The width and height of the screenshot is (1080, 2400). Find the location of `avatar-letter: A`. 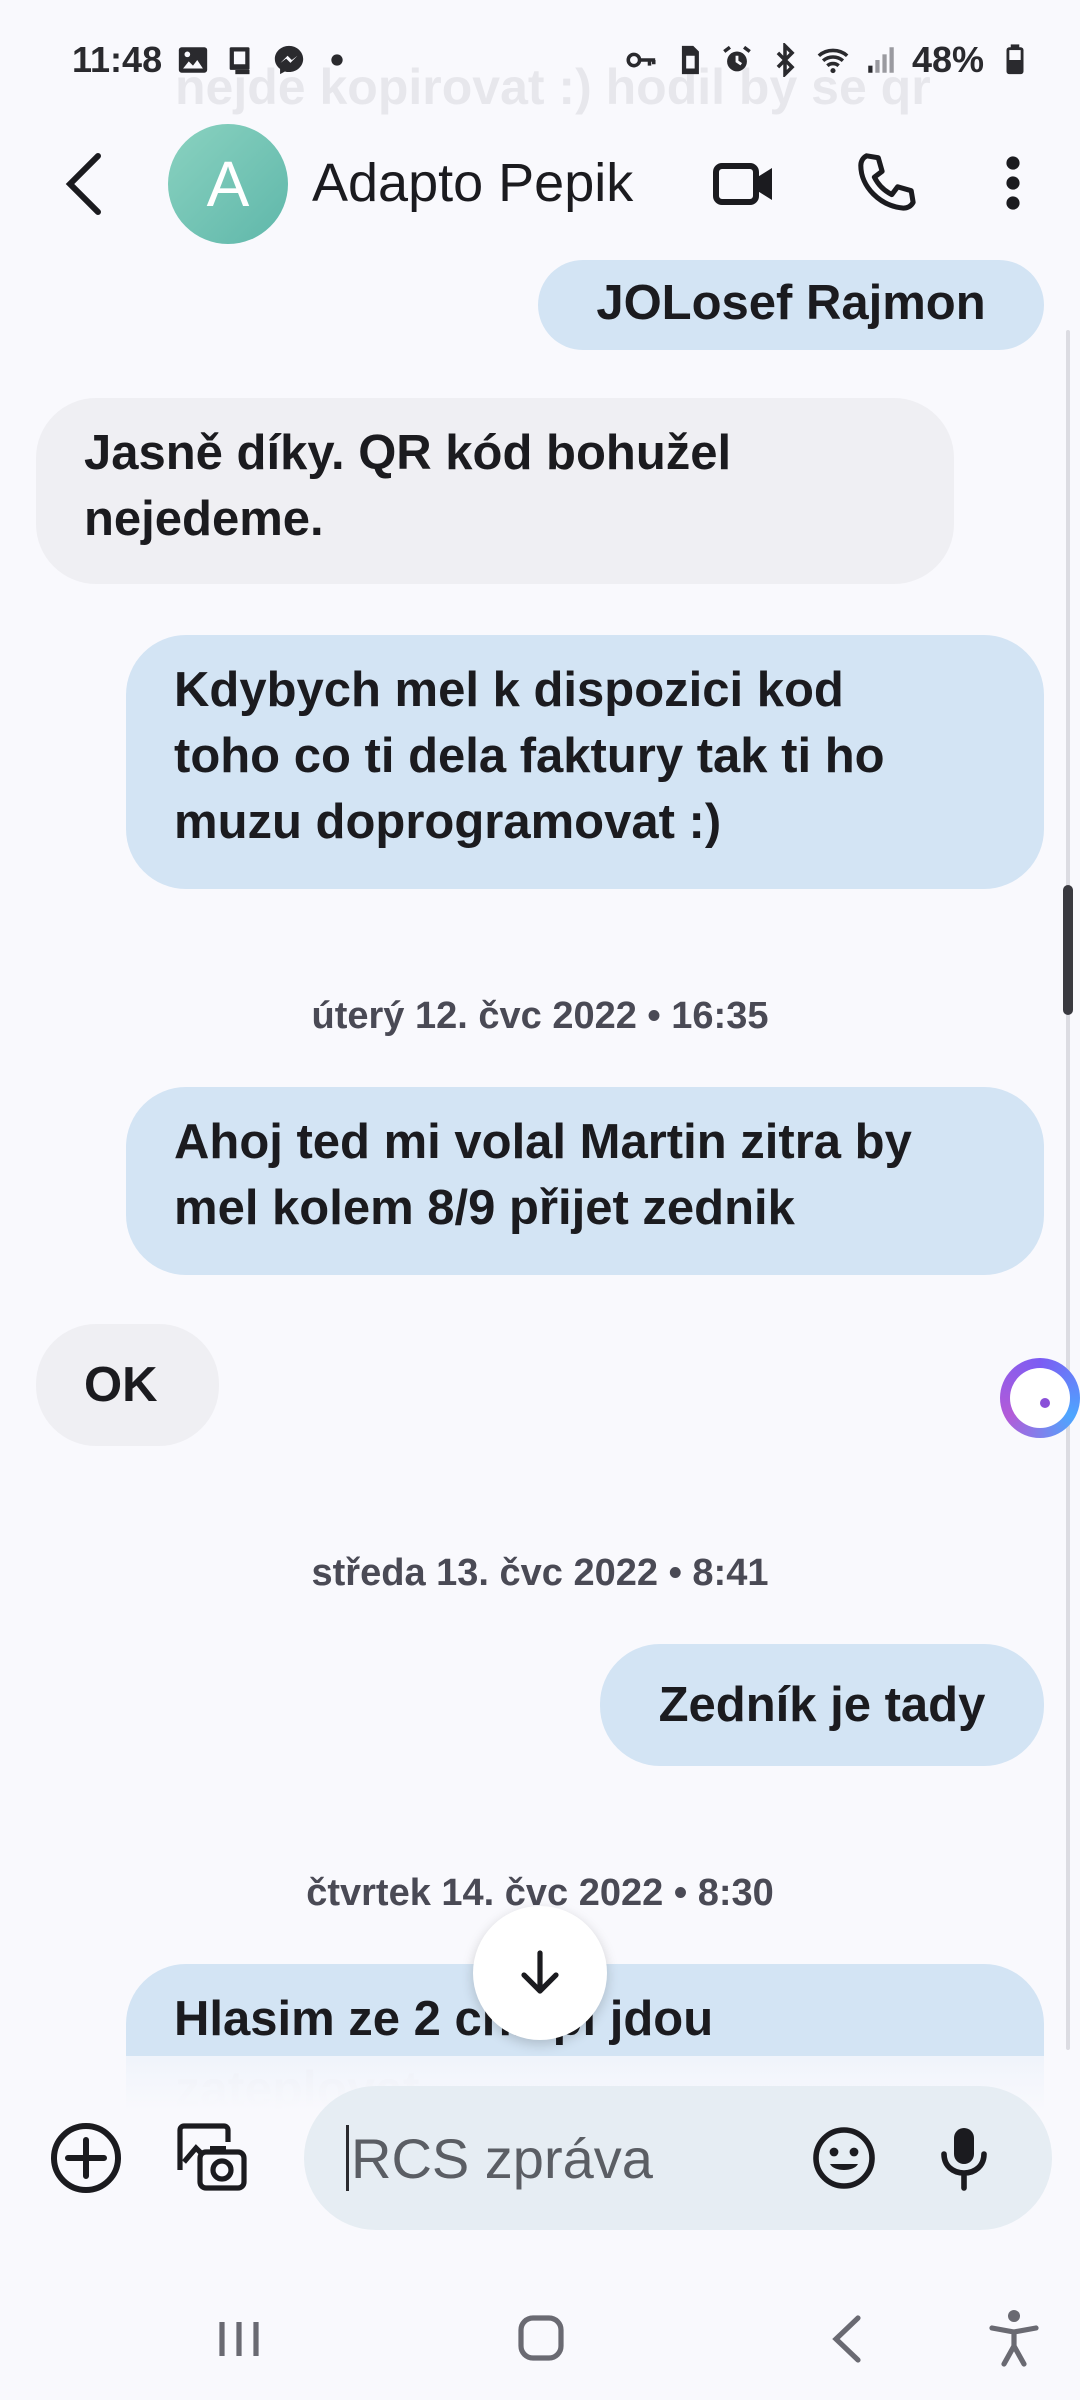

avatar-letter: A is located at coordinates (228, 184).